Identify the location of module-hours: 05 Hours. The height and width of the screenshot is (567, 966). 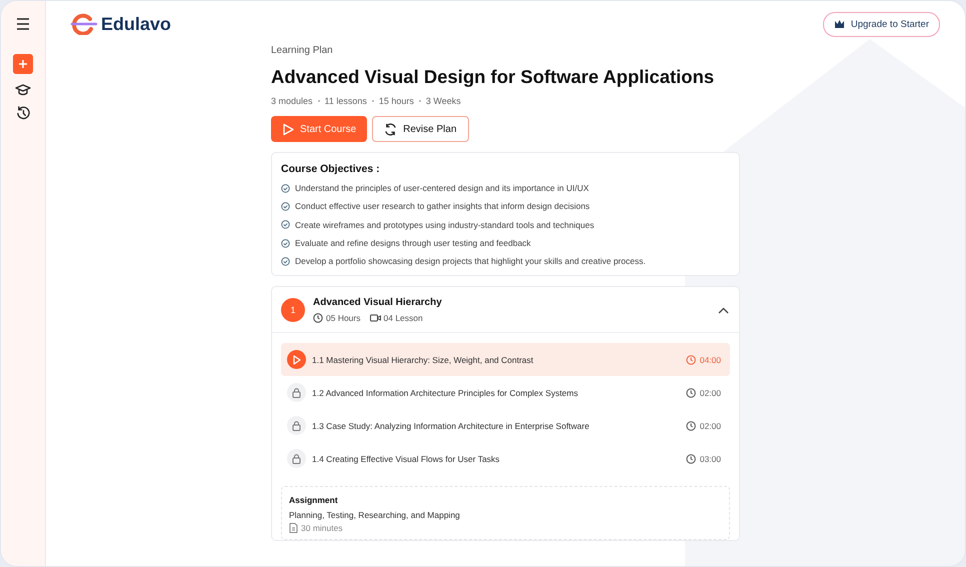
(343, 318).